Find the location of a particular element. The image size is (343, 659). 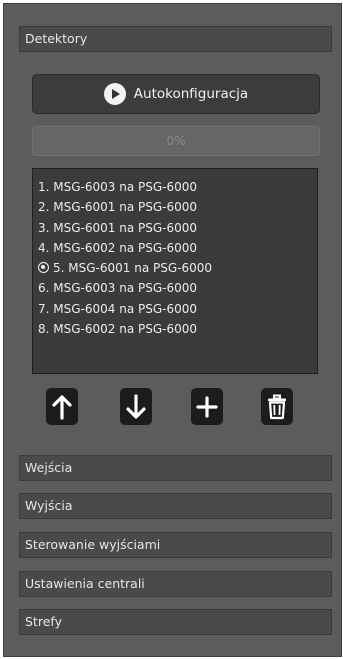

section-header-panel-settings: Ustawienia centrali is located at coordinates (175, 584).